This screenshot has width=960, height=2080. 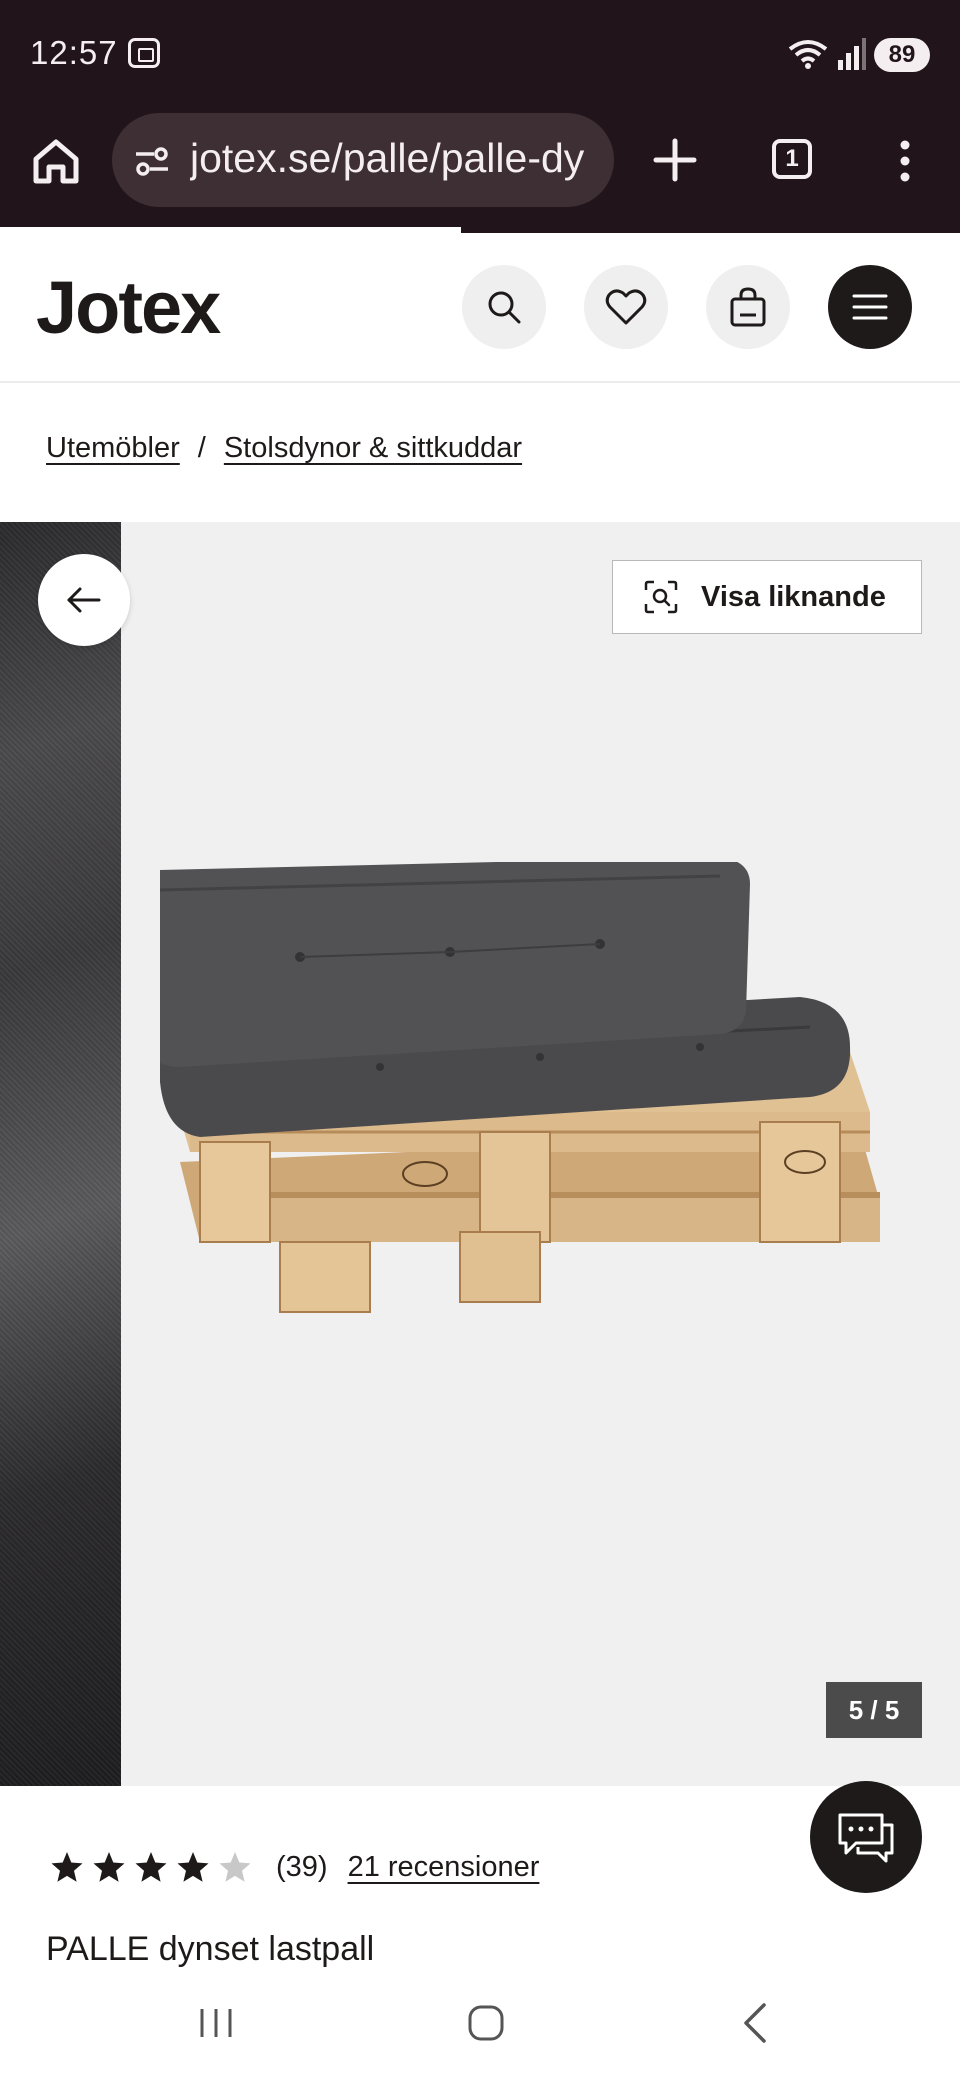 I want to click on show-similar-button: Visa liknande, so click(x=767, y=597).